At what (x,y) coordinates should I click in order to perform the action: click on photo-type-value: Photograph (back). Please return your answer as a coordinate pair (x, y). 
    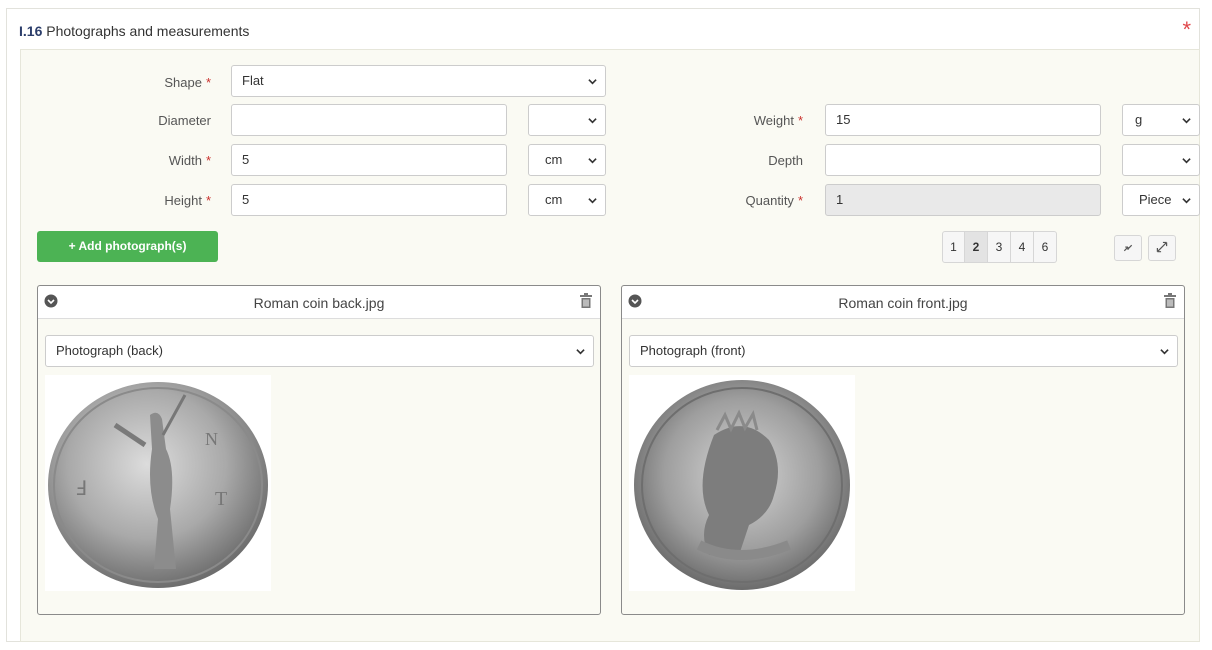
    Looking at the image, I should click on (109, 350).